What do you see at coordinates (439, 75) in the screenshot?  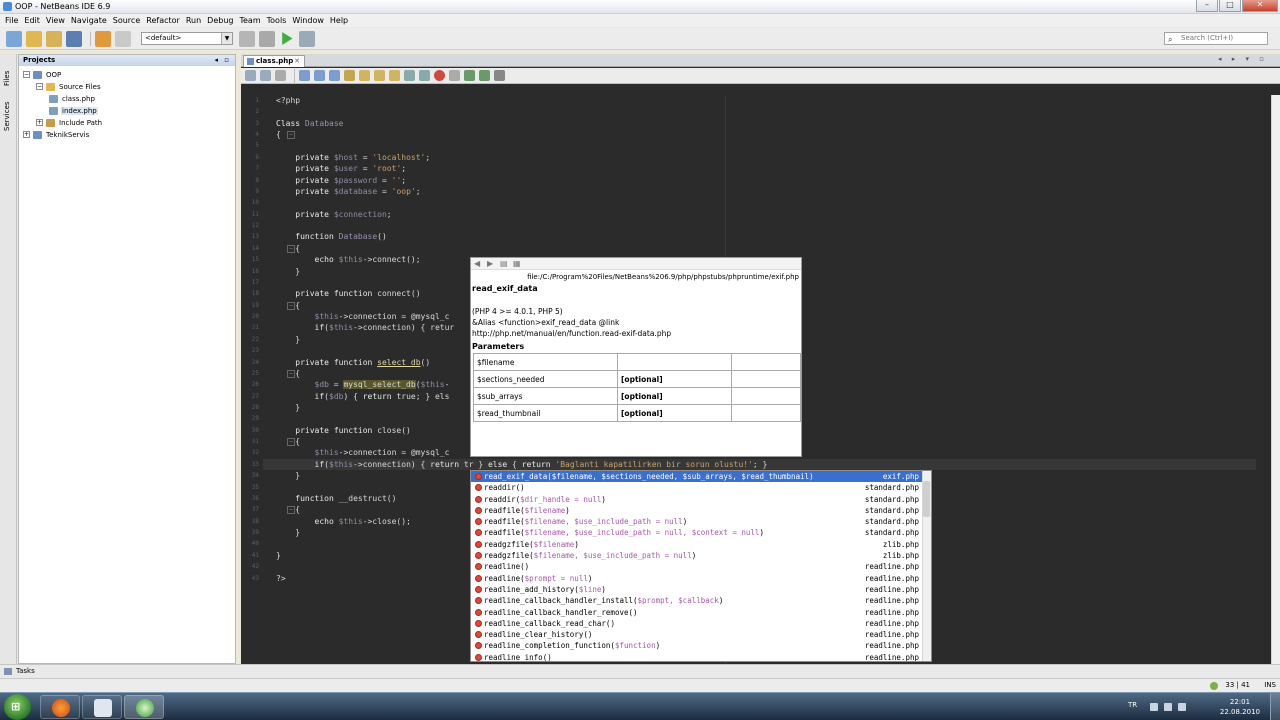 I see `record-macro-icon` at bounding box center [439, 75].